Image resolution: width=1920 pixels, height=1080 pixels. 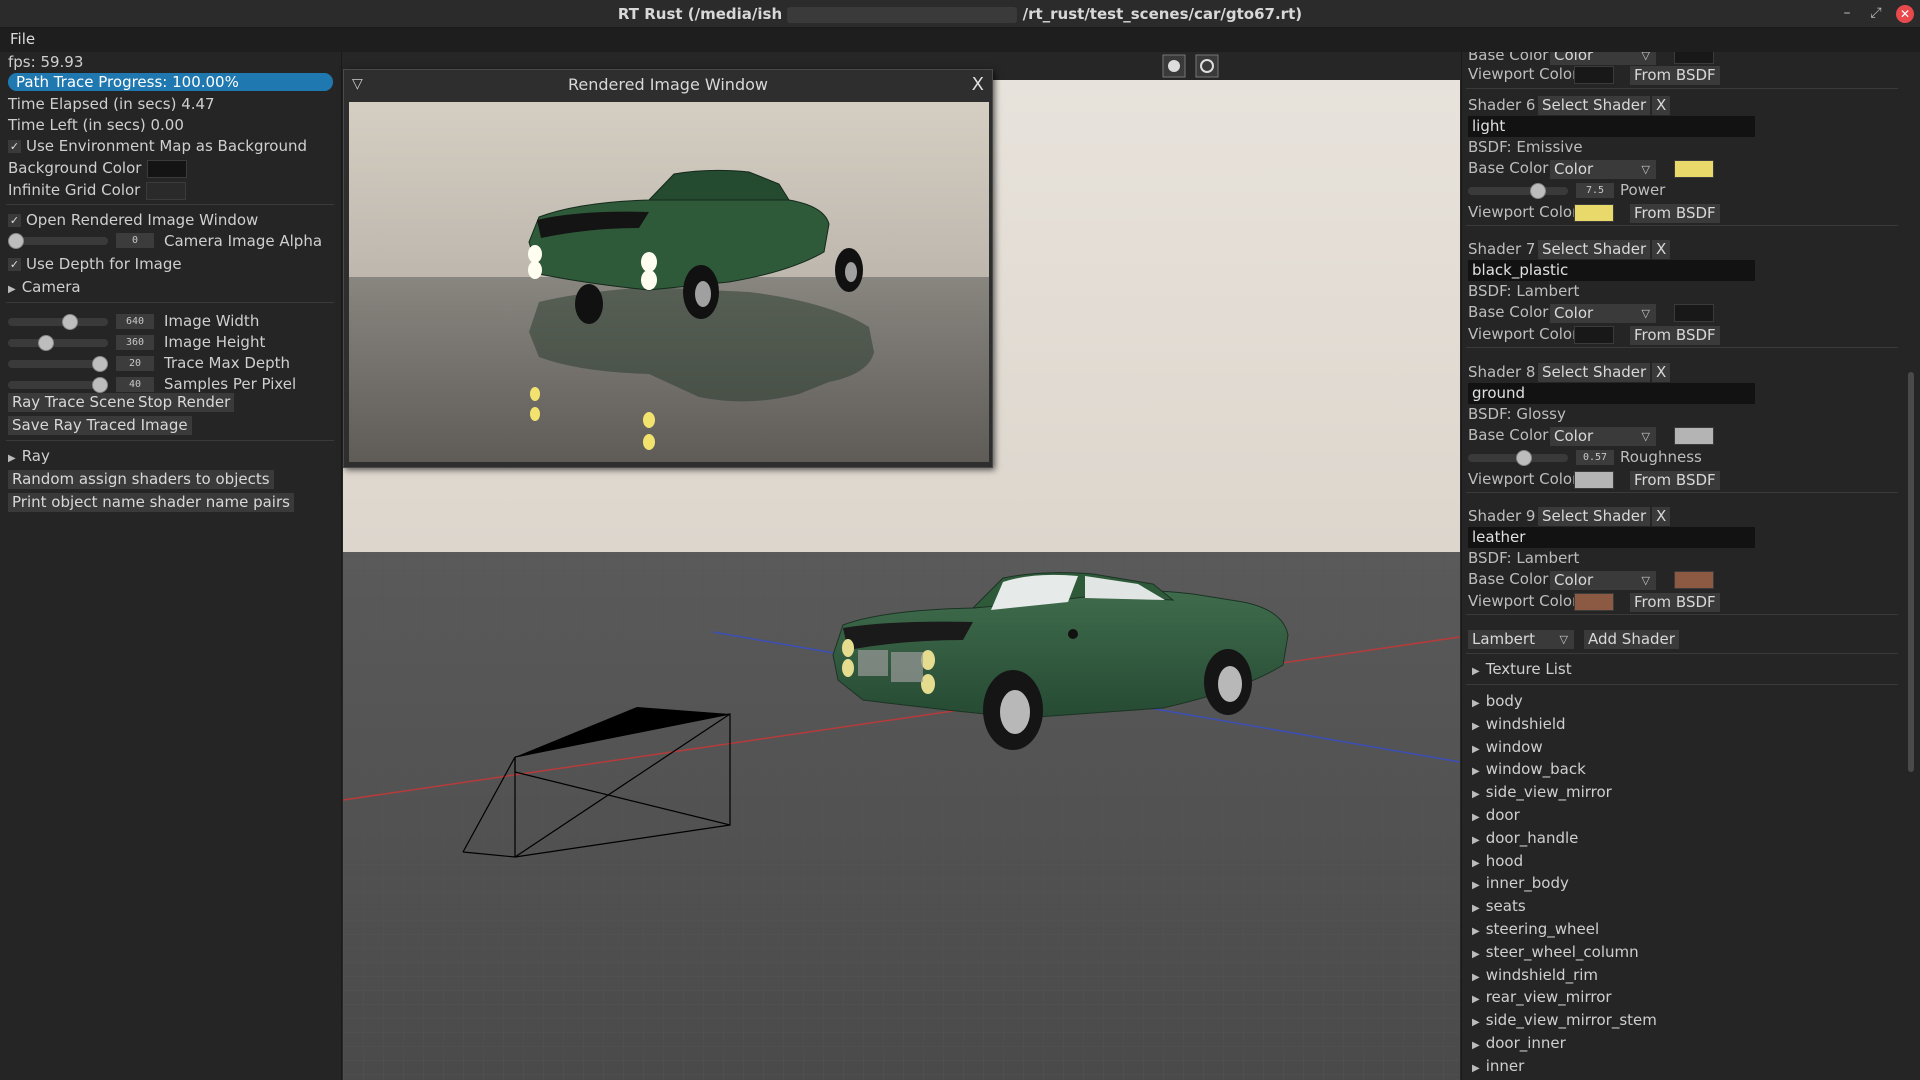 What do you see at coordinates (166, 190) in the screenshot?
I see `grid-color-swatch` at bounding box center [166, 190].